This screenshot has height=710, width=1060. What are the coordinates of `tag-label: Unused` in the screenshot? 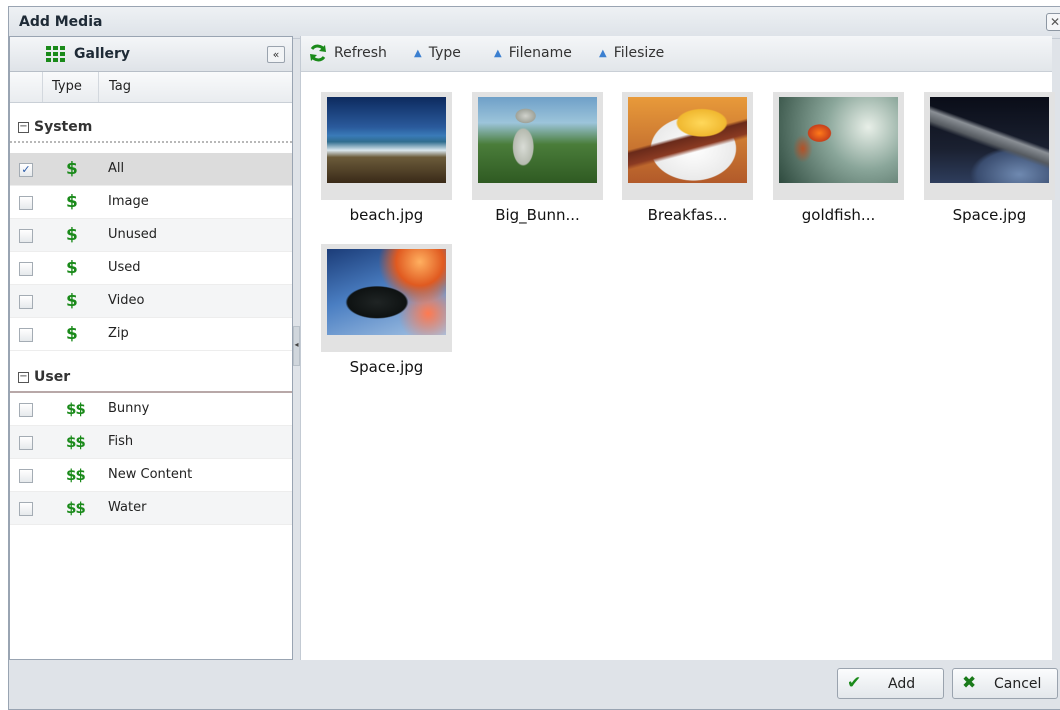 It's located at (133, 234).